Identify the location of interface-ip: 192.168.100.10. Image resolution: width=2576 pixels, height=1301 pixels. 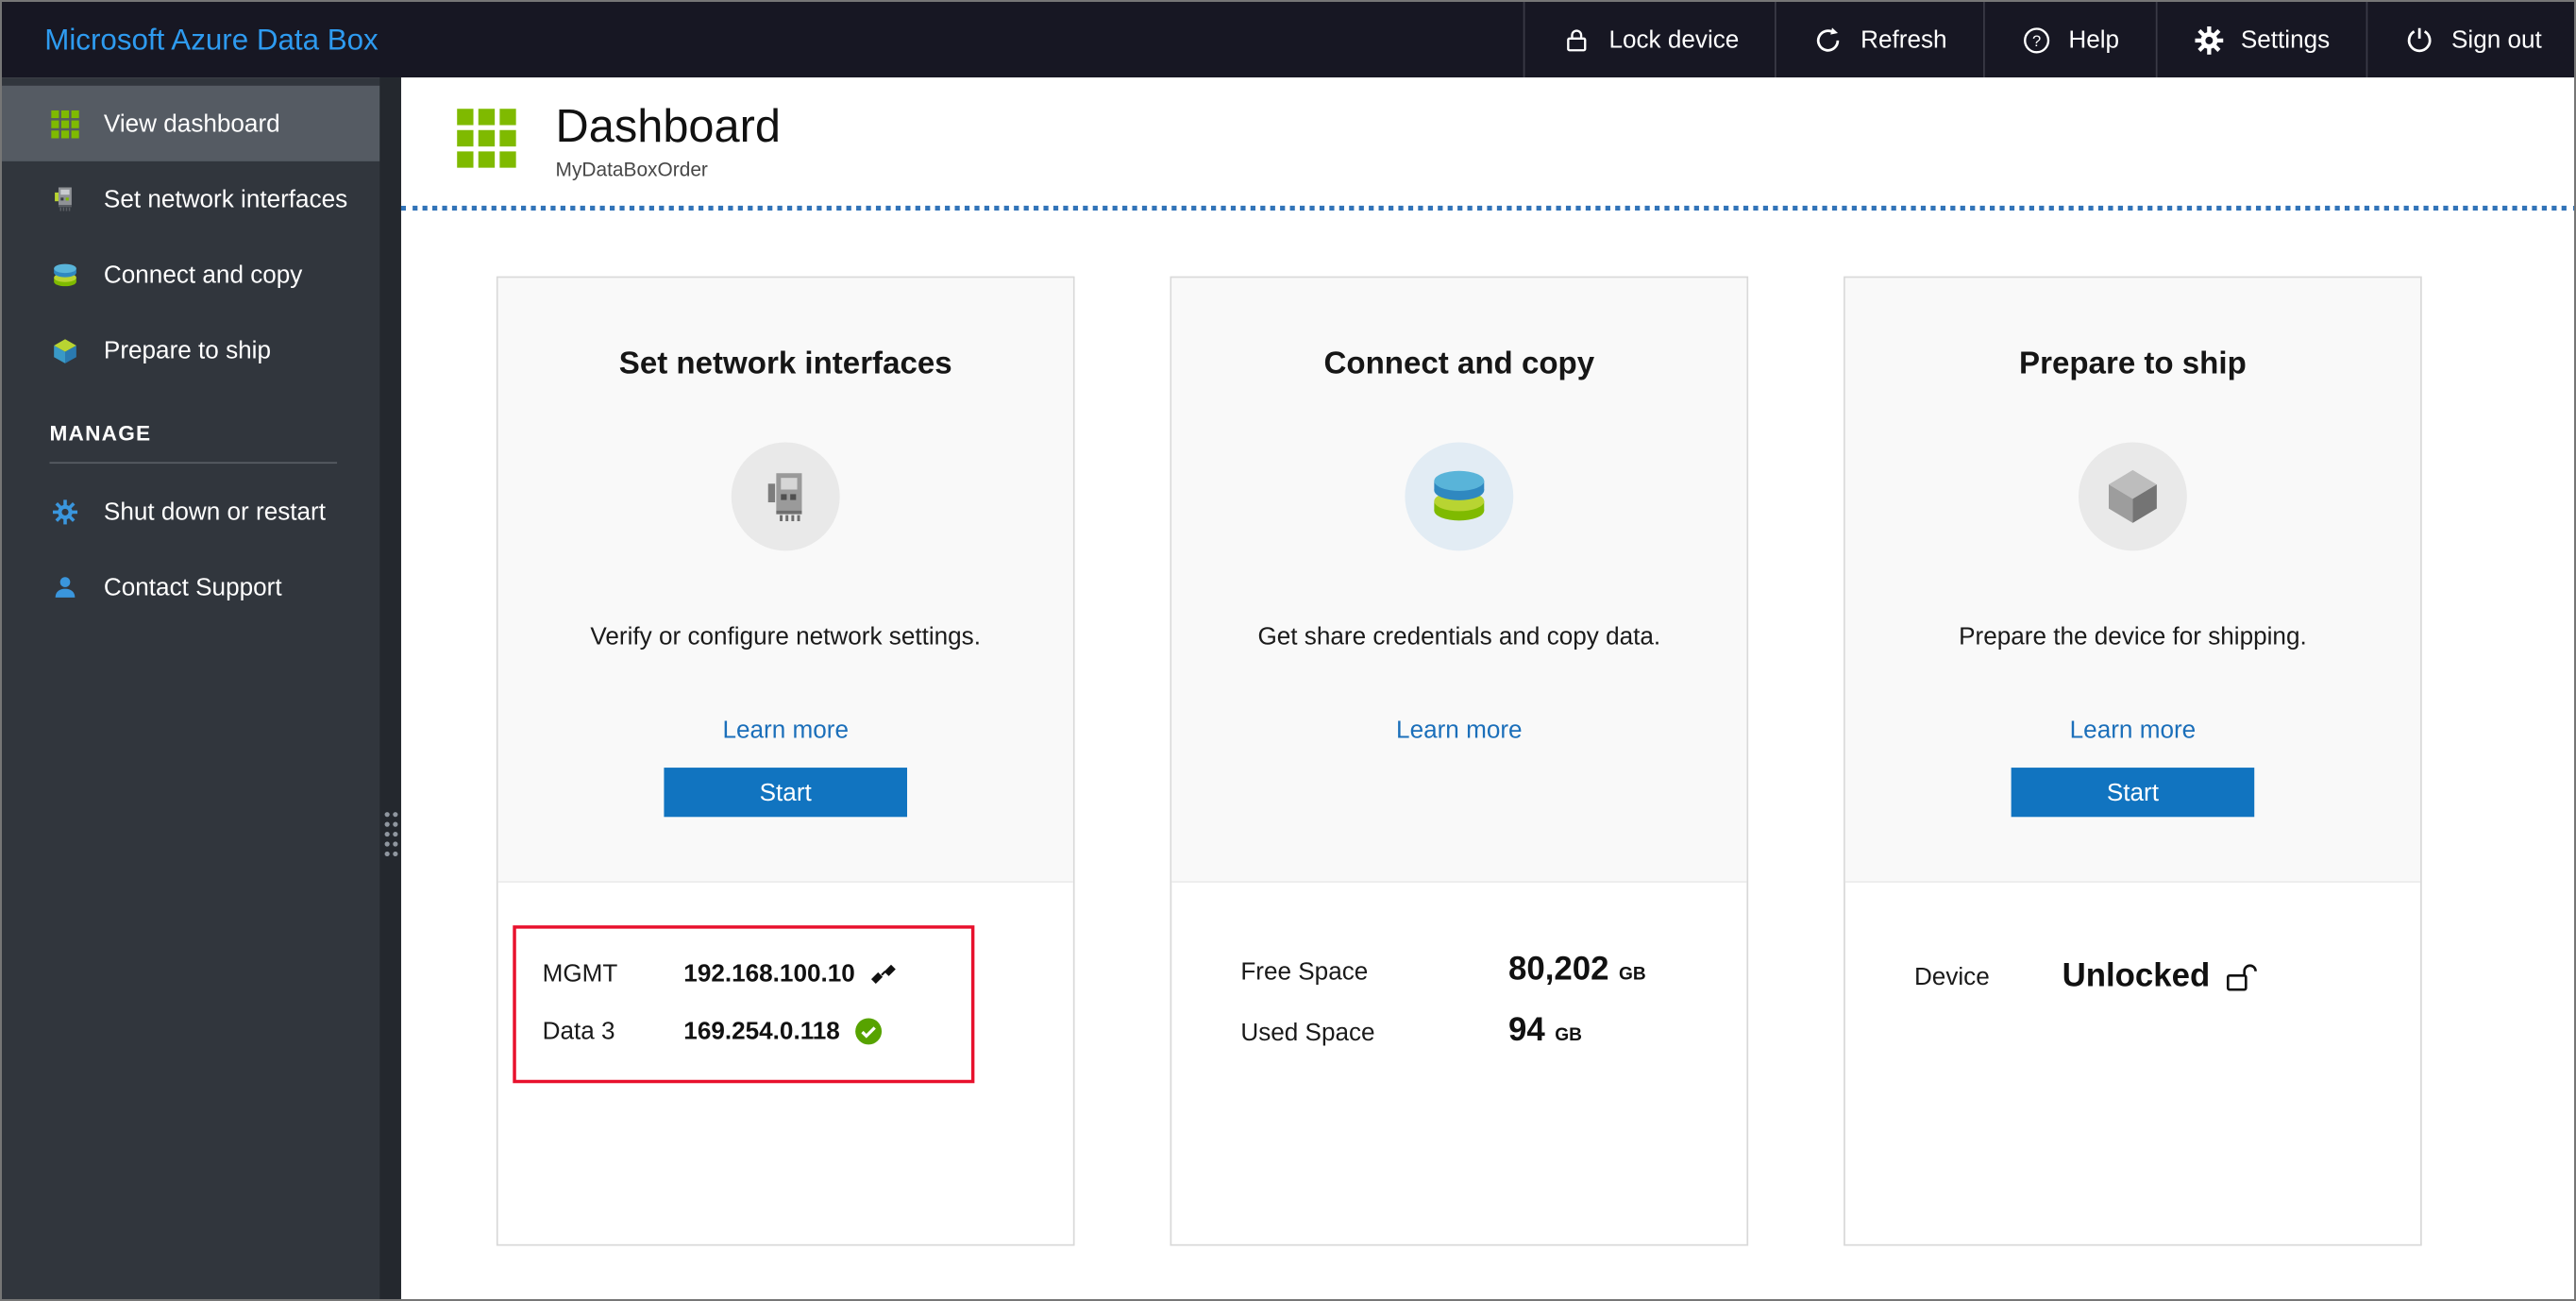
(769, 973).